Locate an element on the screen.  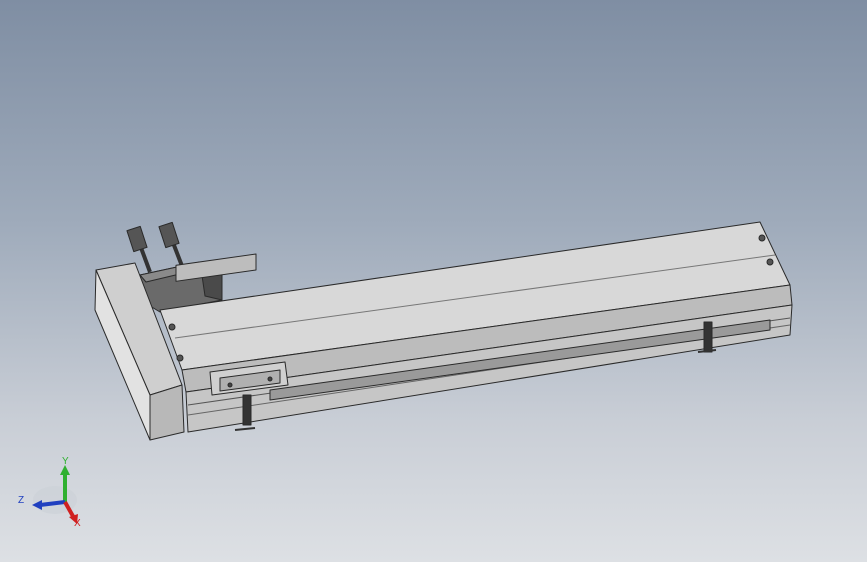
x-axis-label: X is located at coordinates (77, 523).